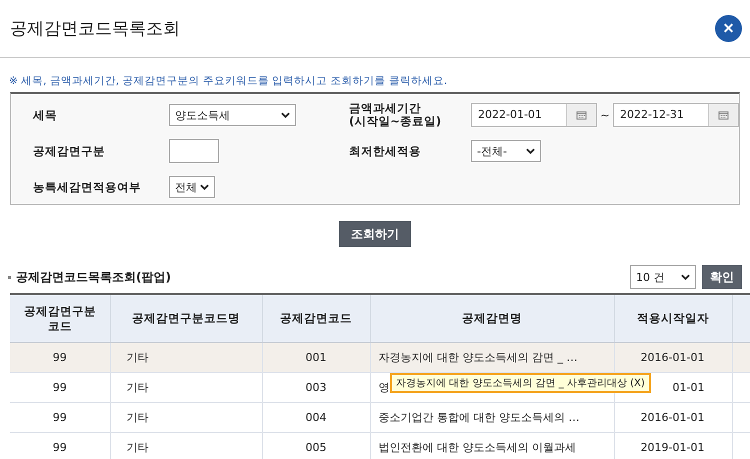 The height and width of the screenshot is (459, 750). What do you see at coordinates (520, 383) in the screenshot?
I see `tooltip: 자경농지에 대한 양도소득세의 감면 _ 사후관리대상 (X)` at bounding box center [520, 383].